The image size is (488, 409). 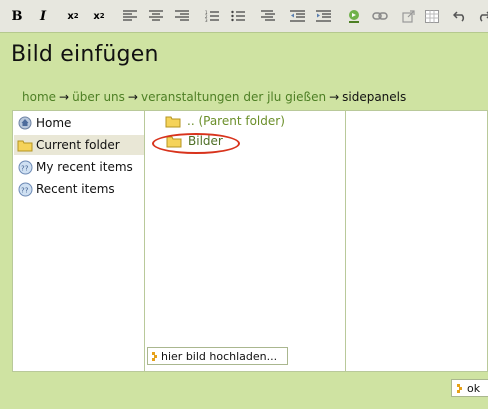 I want to click on superscript-button: x2, so click(x=99, y=16).